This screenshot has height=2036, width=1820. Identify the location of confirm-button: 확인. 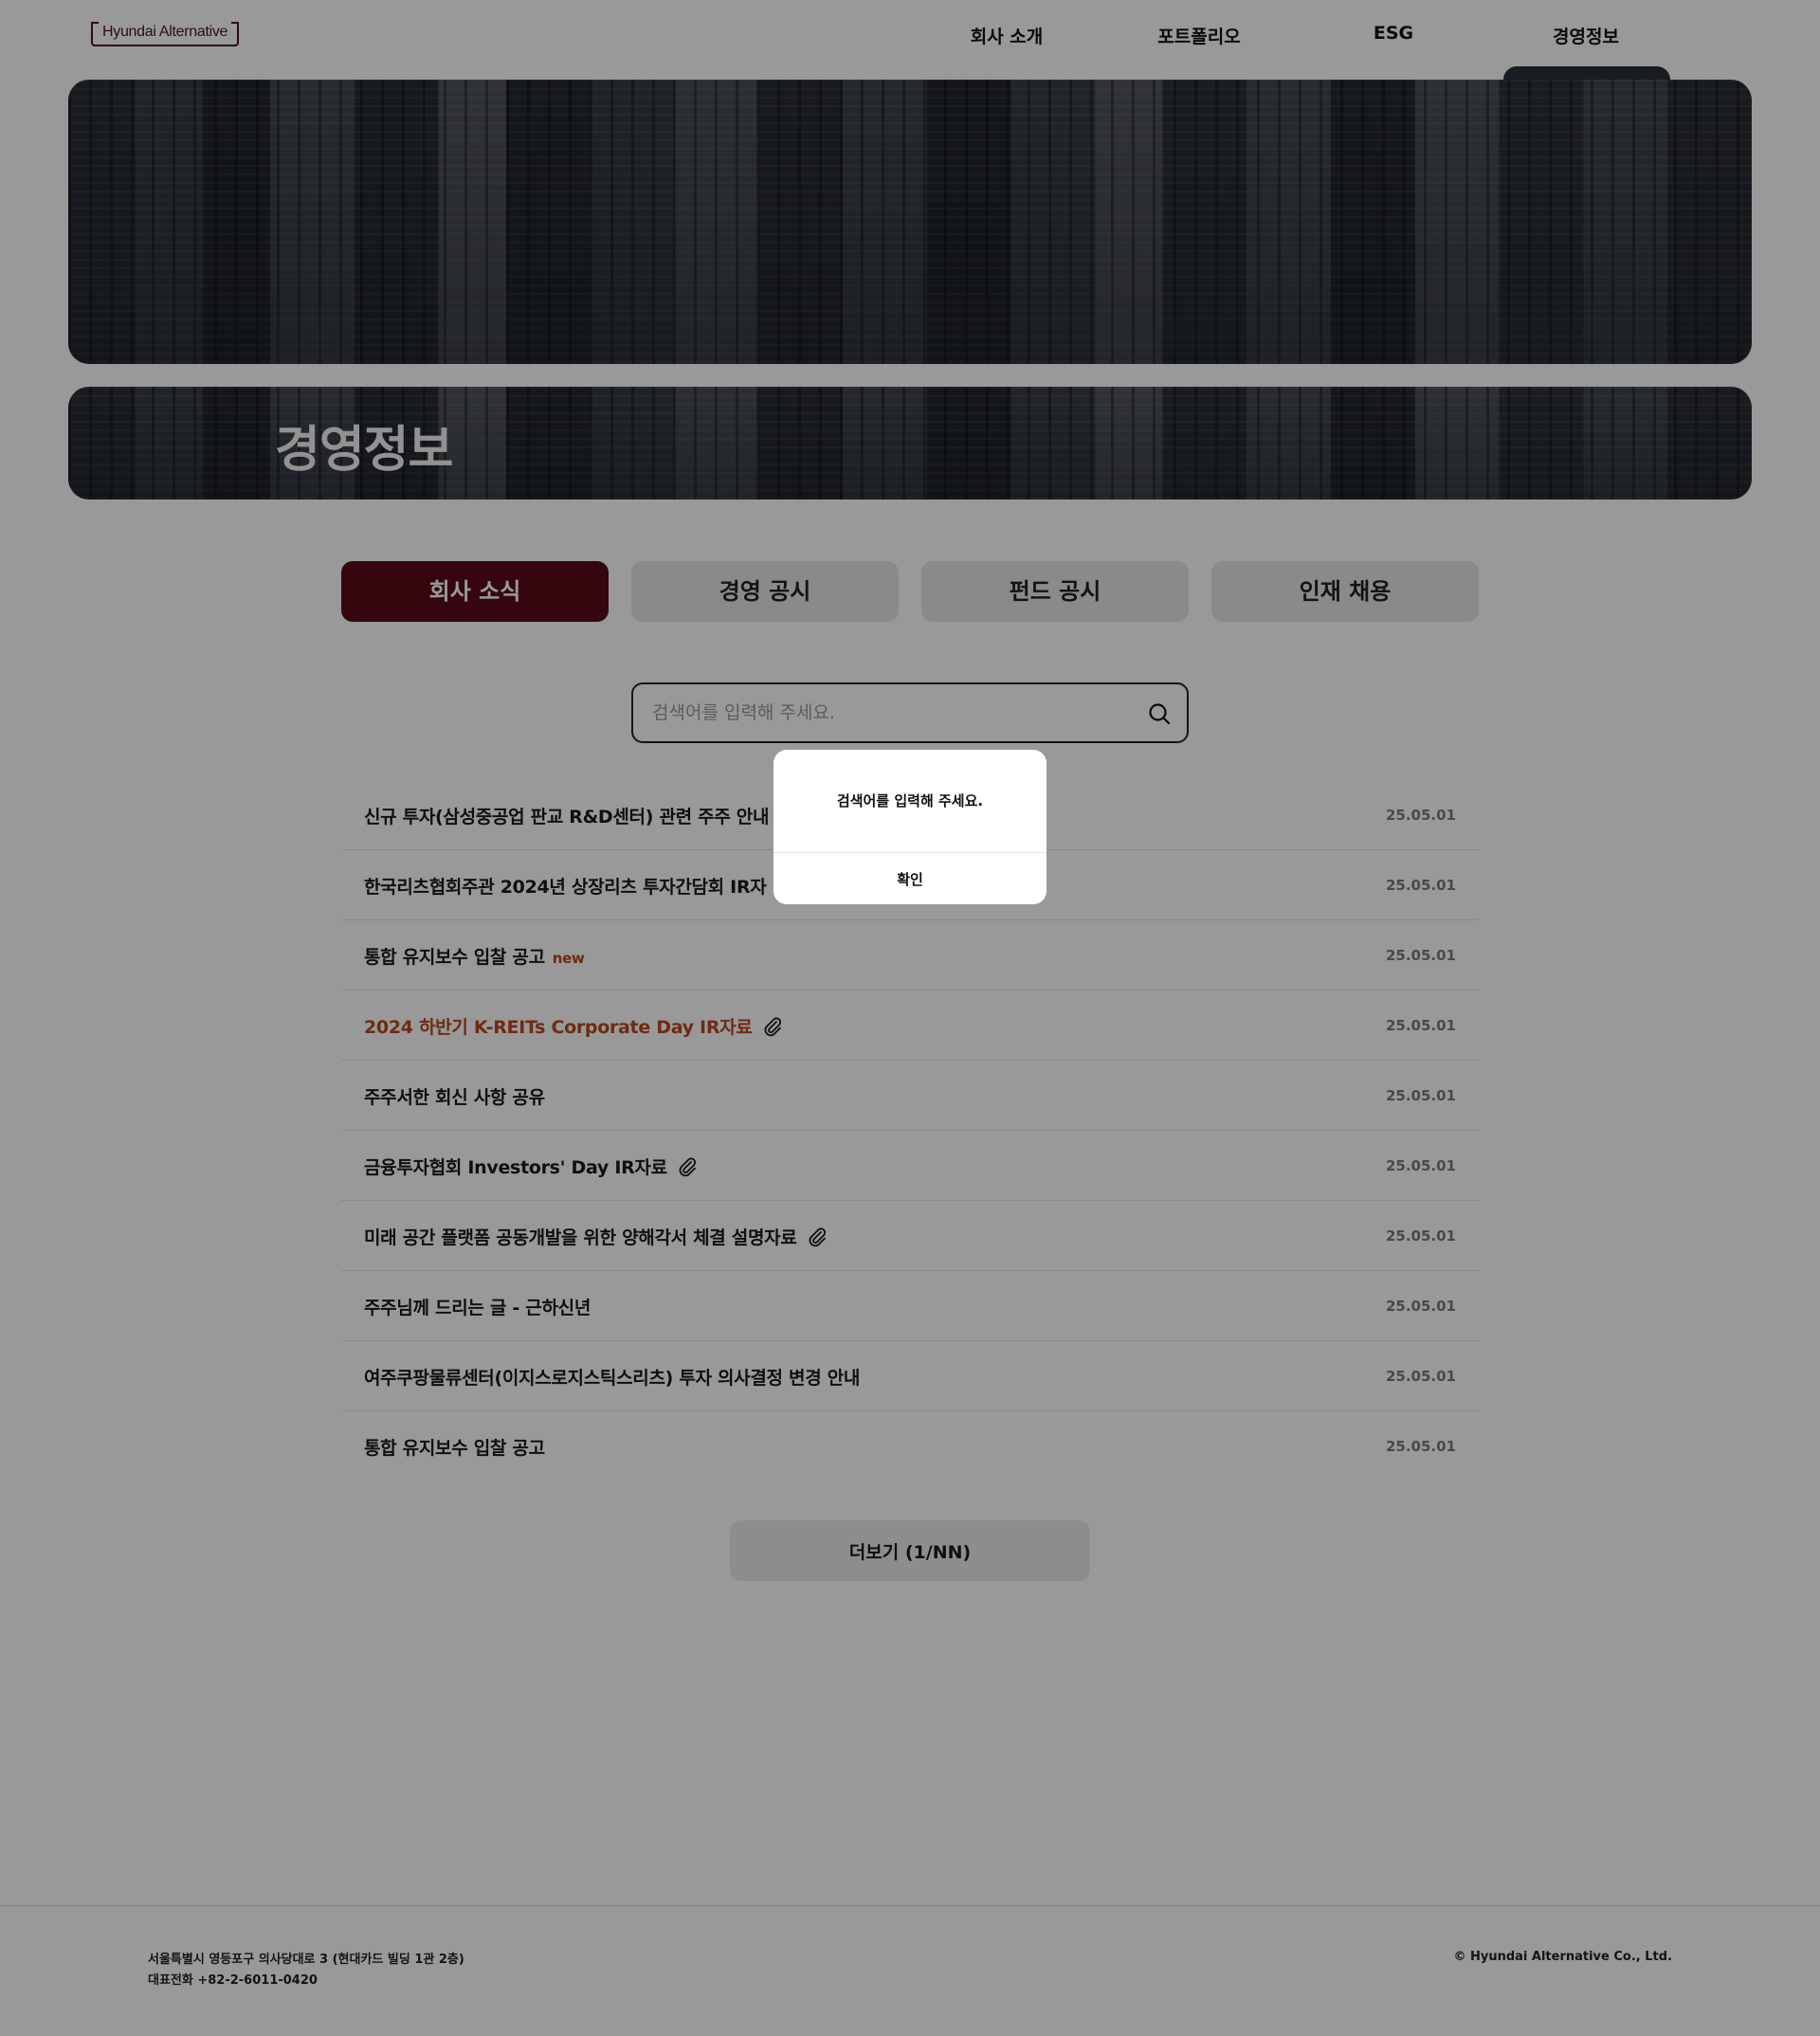
(910, 878).